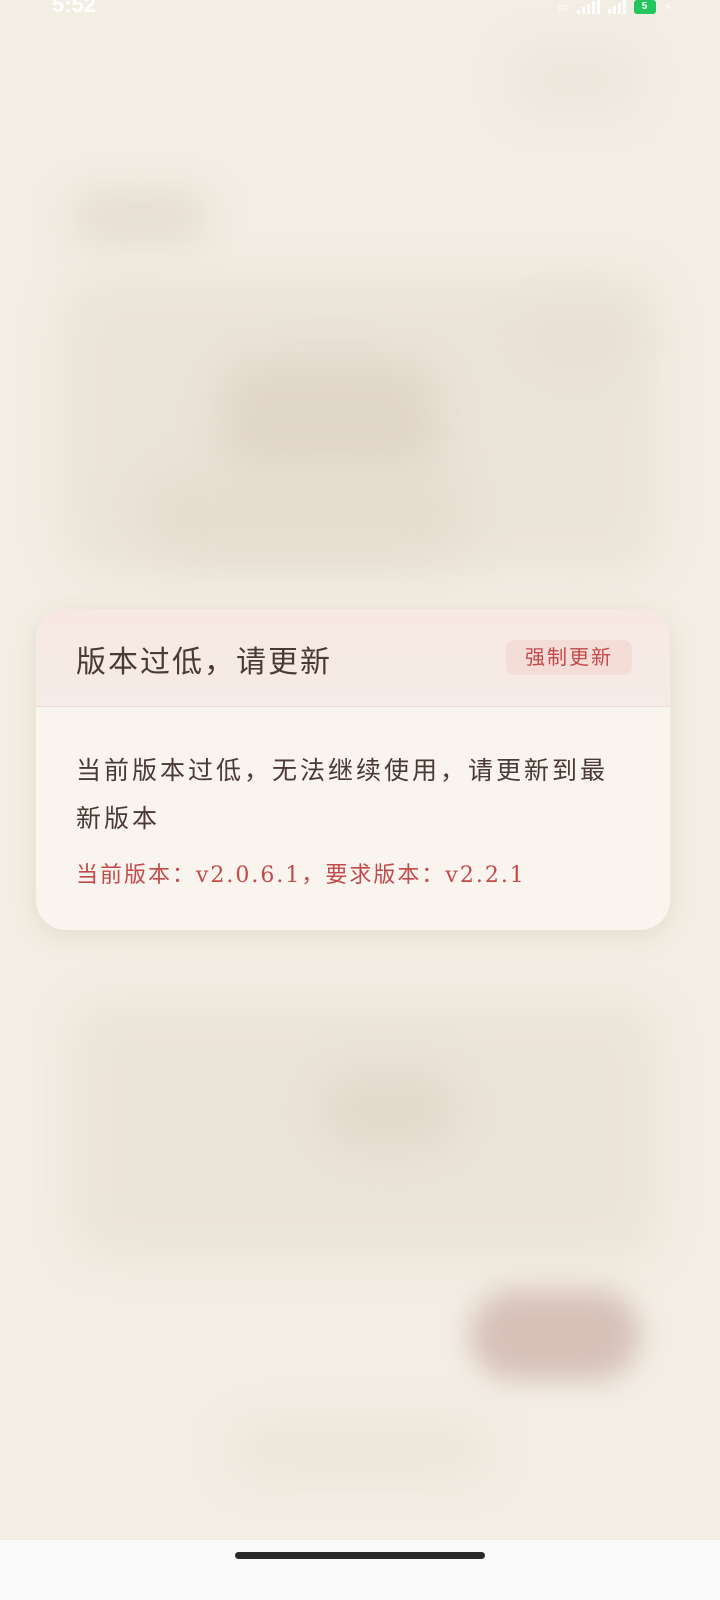 Image resolution: width=720 pixels, height=1600 pixels. What do you see at coordinates (301, 875) in the screenshot?
I see `version-info: 当前版本：v2.0.6.1，要求版本：v2.2.1` at bounding box center [301, 875].